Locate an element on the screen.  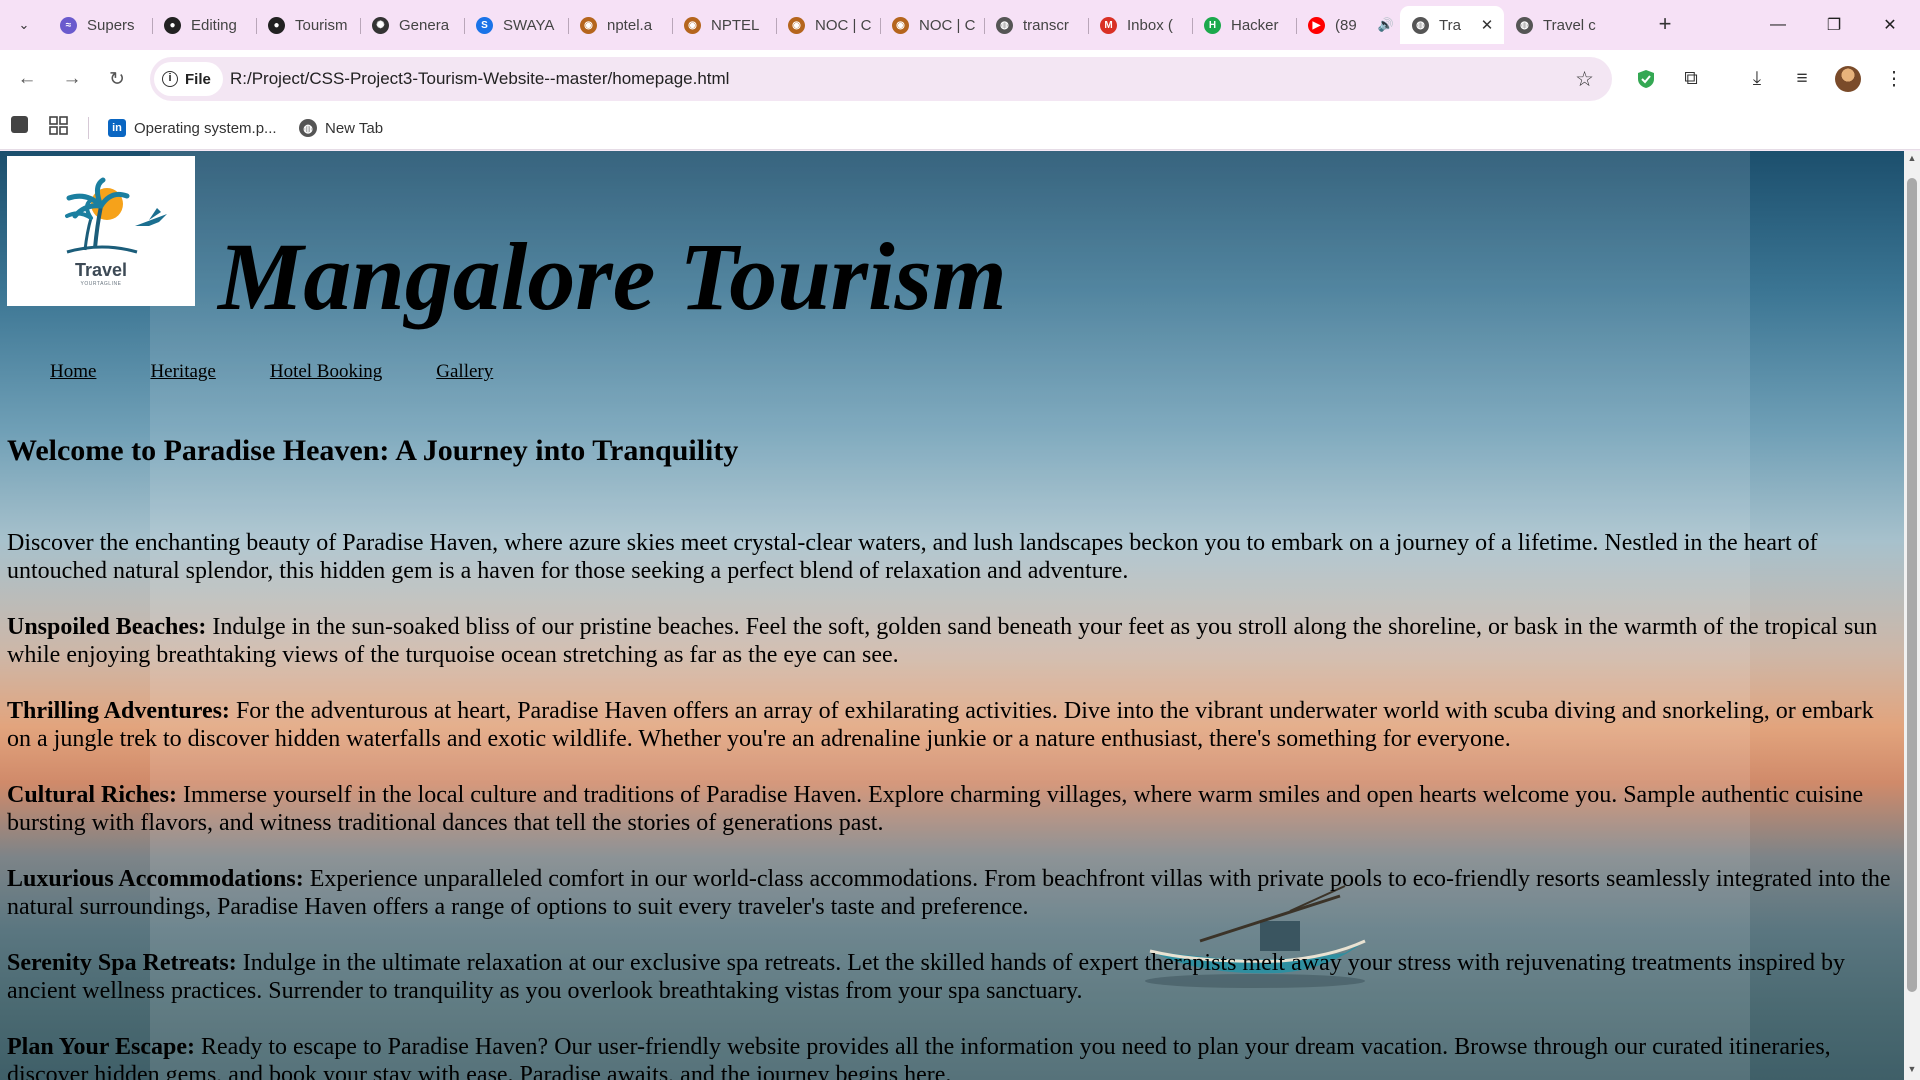
tab: ▶ (89 🔊 is located at coordinates (1348, 25).